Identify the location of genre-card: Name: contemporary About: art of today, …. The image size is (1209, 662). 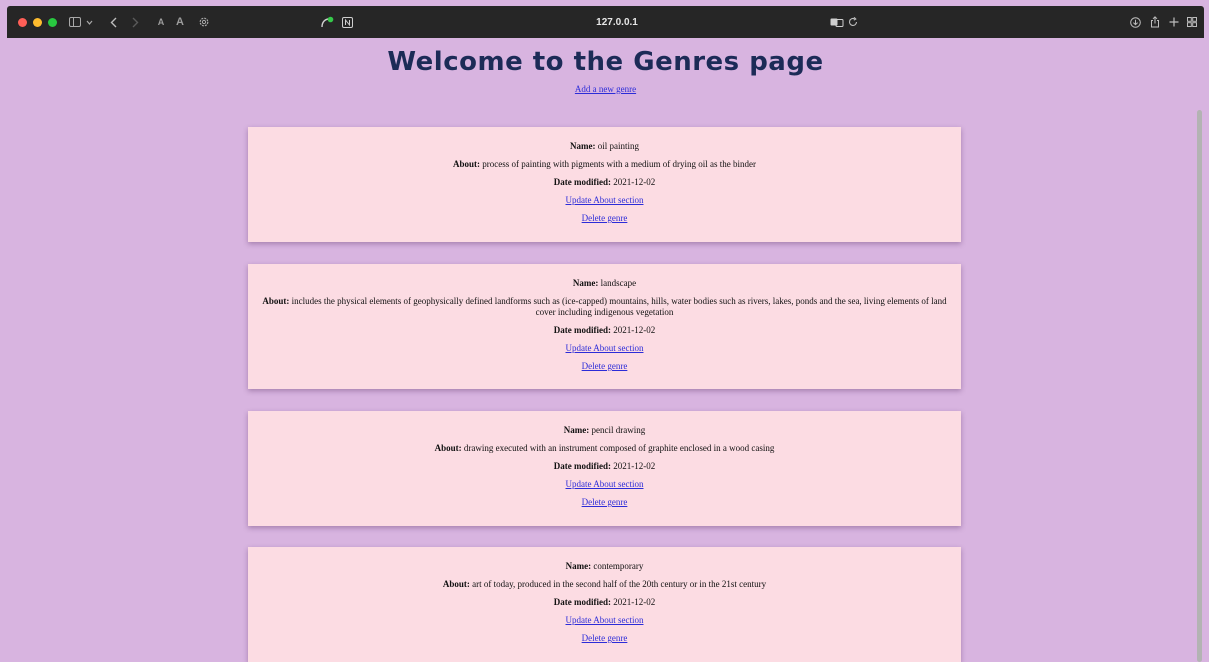
(604, 604).